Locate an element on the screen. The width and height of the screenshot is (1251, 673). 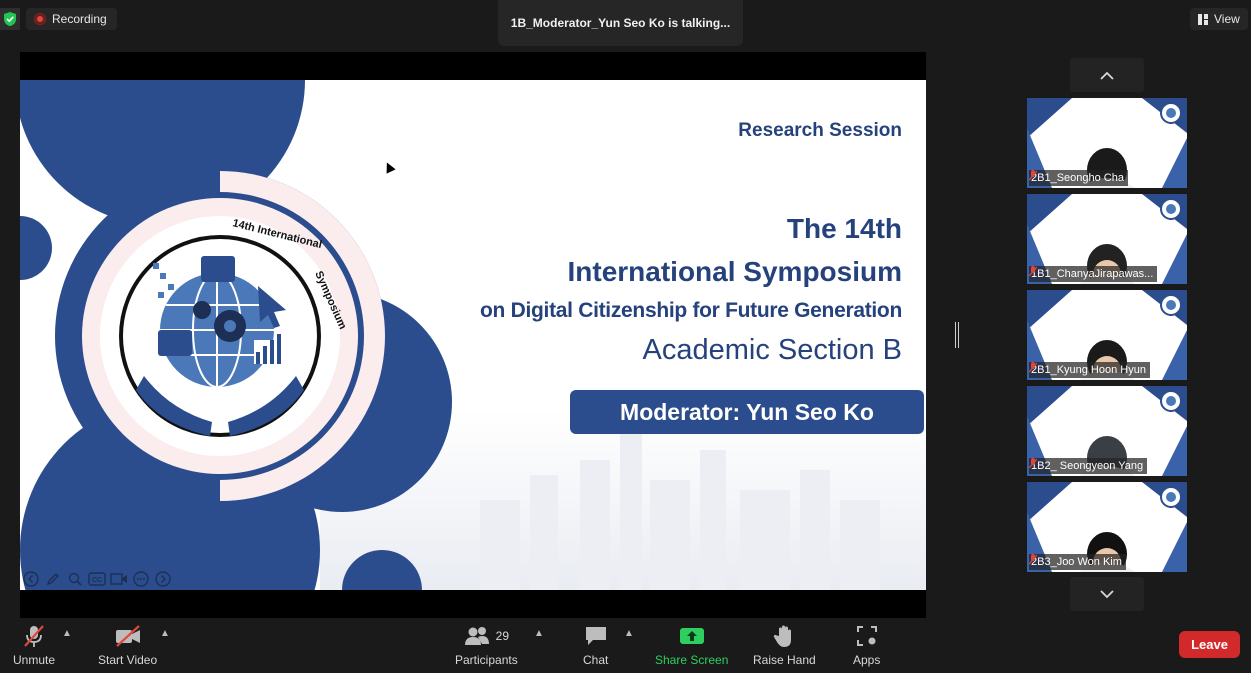
participants-count: 29 is located at coordinates (502, 636).